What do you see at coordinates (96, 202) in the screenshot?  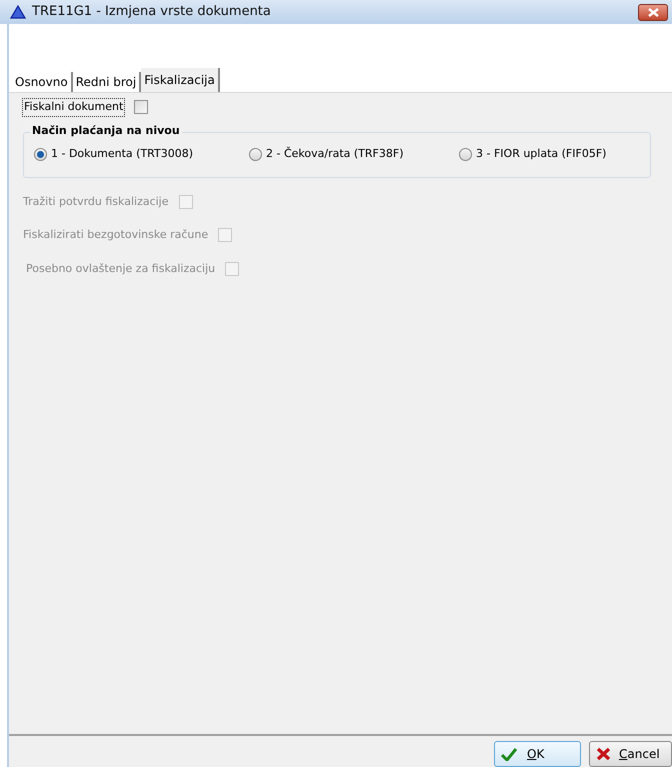 I see `checkbox-label: Tražiti potvrdu fiskalizacije` at bounding box center [96, 202].